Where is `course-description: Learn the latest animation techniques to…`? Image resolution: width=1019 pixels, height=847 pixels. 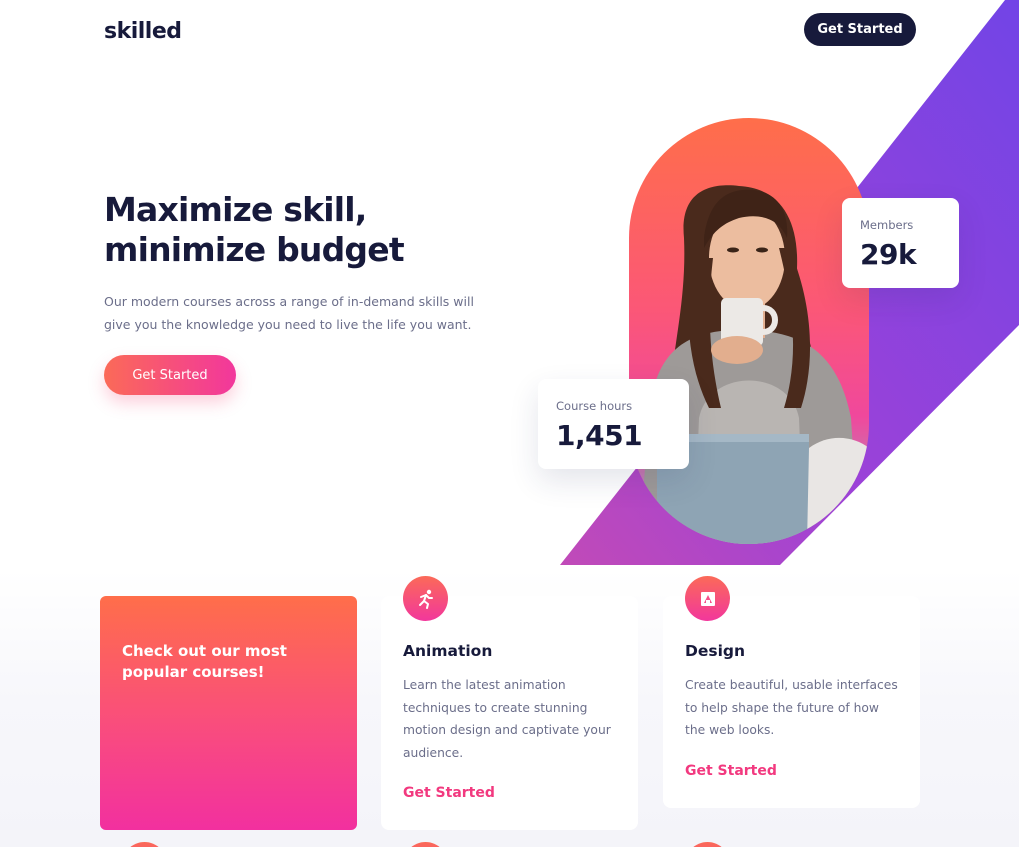 course-description: Learn the latest animation techniques to… is located at coordinates (507, 719).